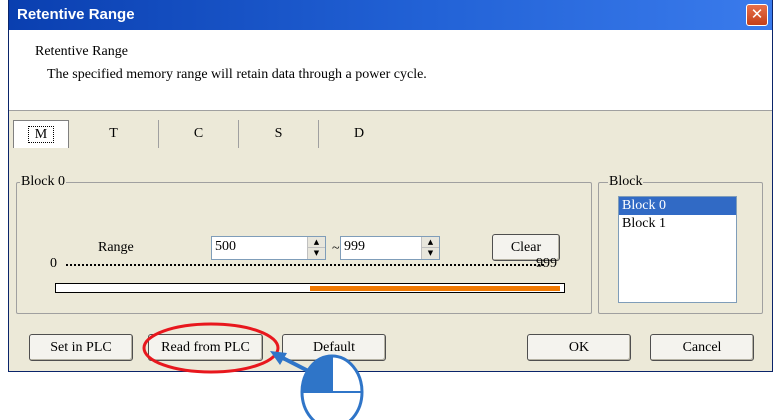 The image size is (773, 420). What do you see at coordinates (435, 288) in the screenshot?
I see `retentive-range-fill` at bounding box center [435, 288].